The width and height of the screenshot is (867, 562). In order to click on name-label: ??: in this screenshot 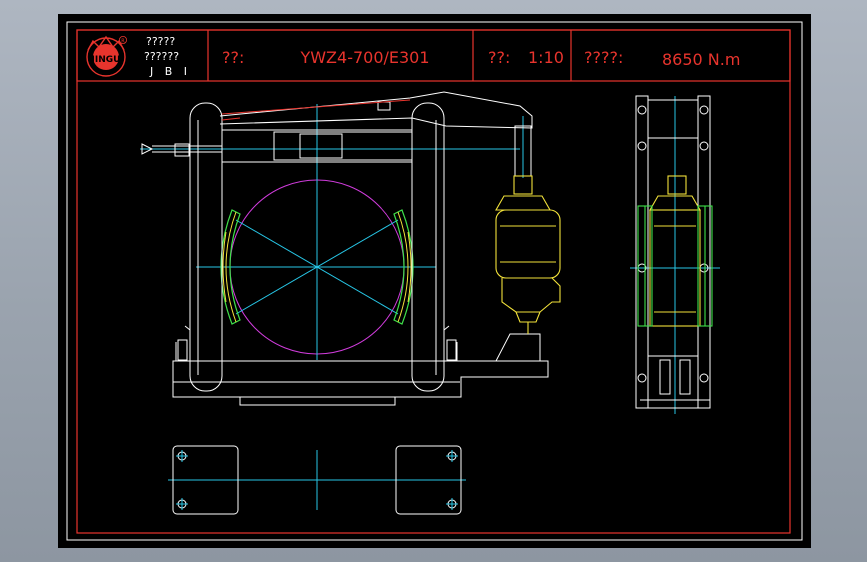, I will do `click(233, 57)`.